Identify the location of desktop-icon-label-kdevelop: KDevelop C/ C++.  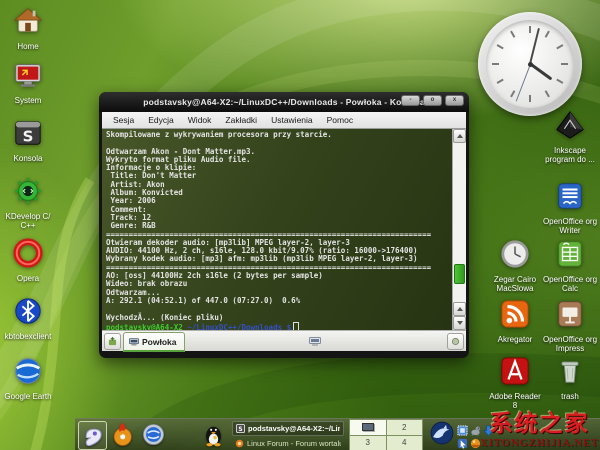
(28, 221).